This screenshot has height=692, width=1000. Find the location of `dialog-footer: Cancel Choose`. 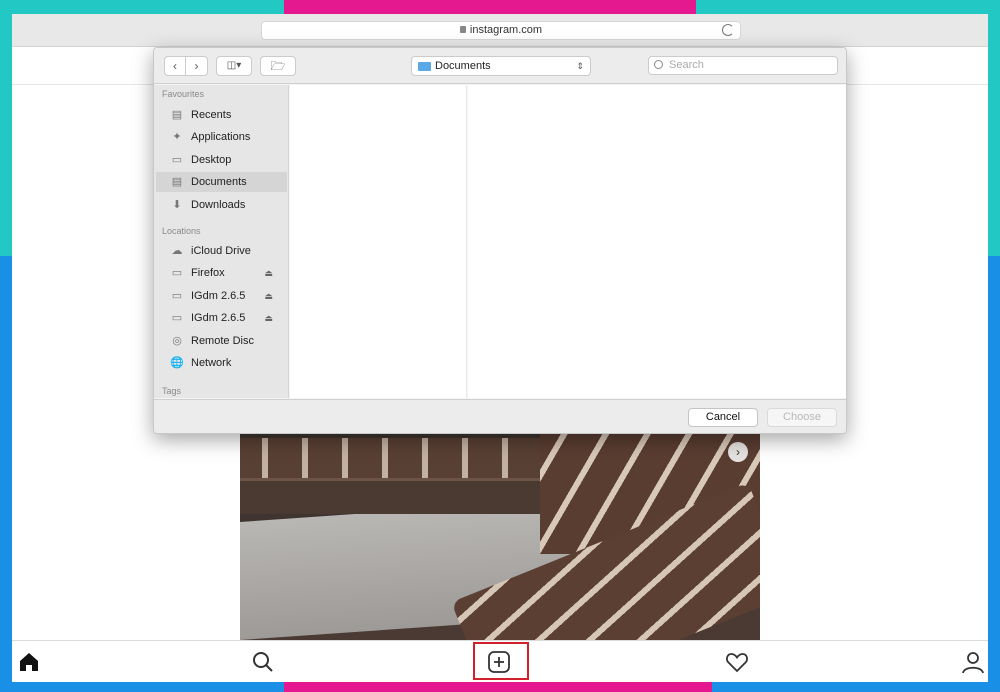

dialog-footer: Cancel Choose is located at coordinates (500, 416).